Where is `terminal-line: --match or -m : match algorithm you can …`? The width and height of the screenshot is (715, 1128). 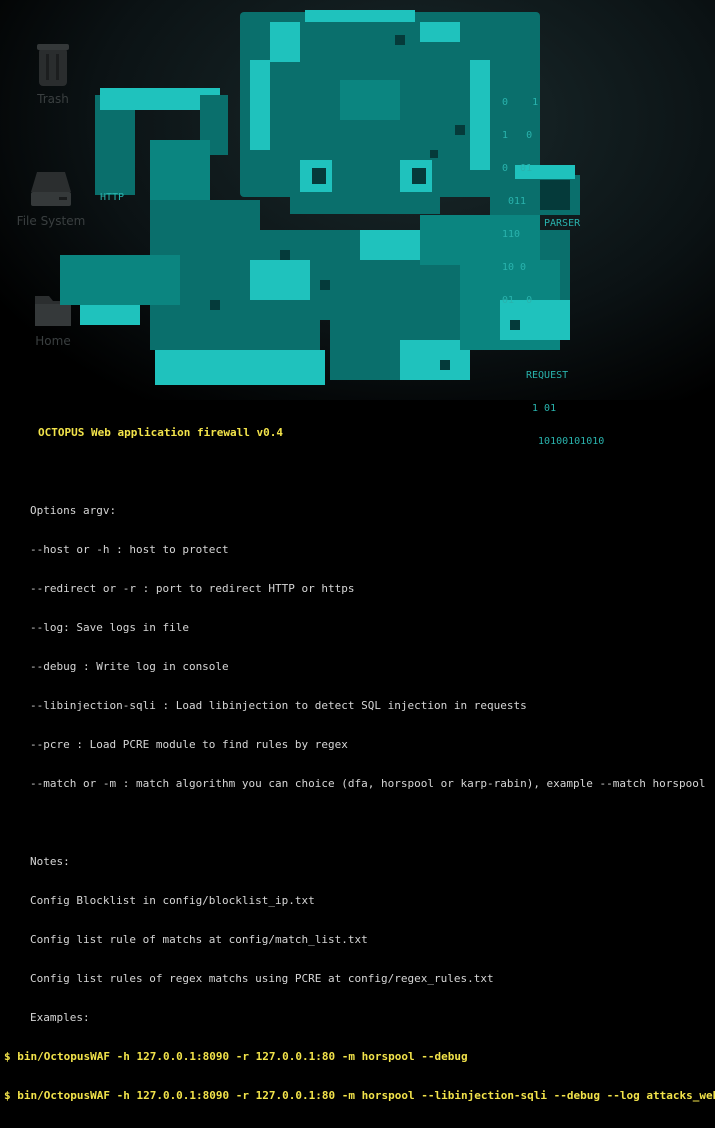 terminal-line: --match or -m : match algorithm you can … is located at coordinates (368, 783).